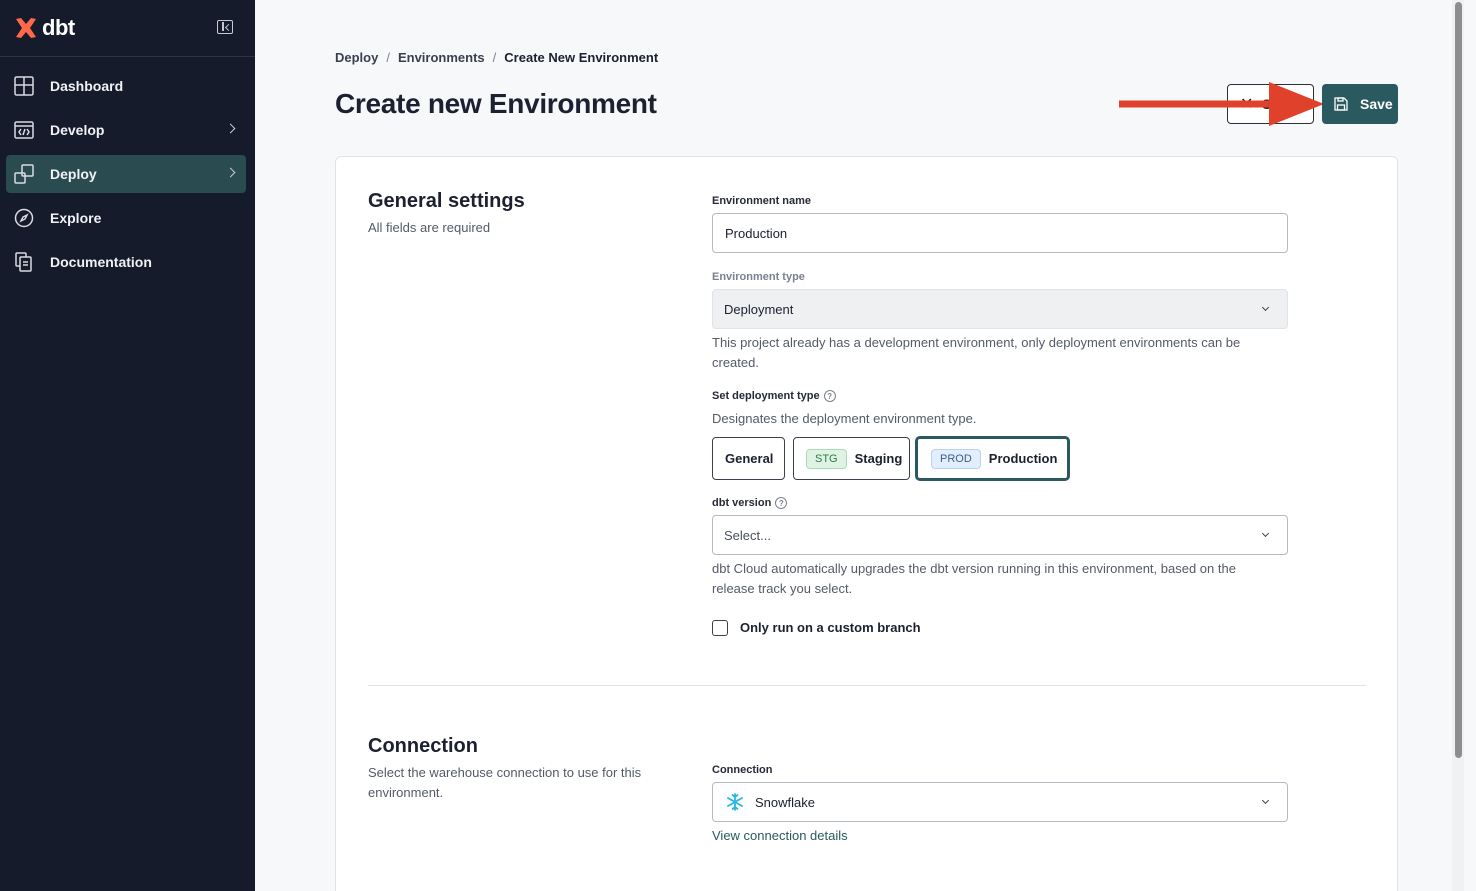  I want to click on environment-type-label: Environment type, so click(758, 277).